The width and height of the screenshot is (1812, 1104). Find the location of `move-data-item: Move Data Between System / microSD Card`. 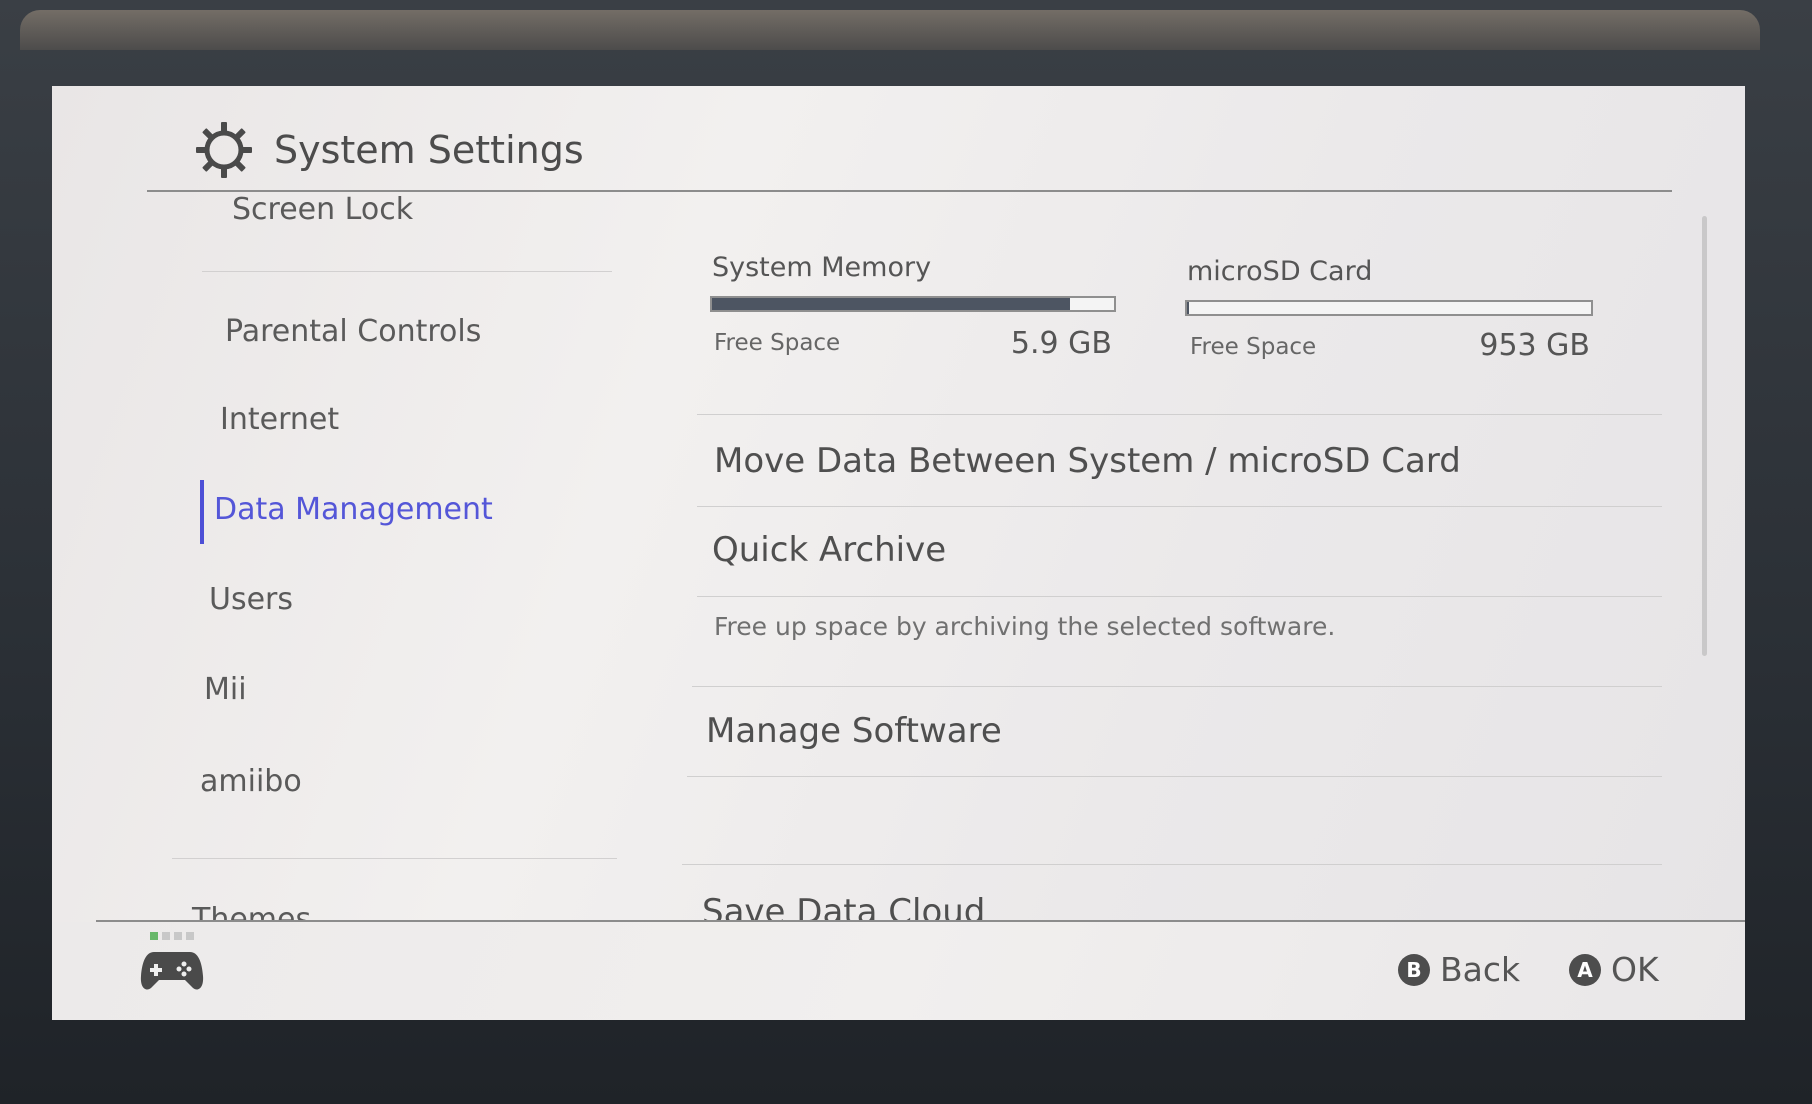

move-data-item: Move Data Between System / microSD Card is located at coordinates (1087, 461).